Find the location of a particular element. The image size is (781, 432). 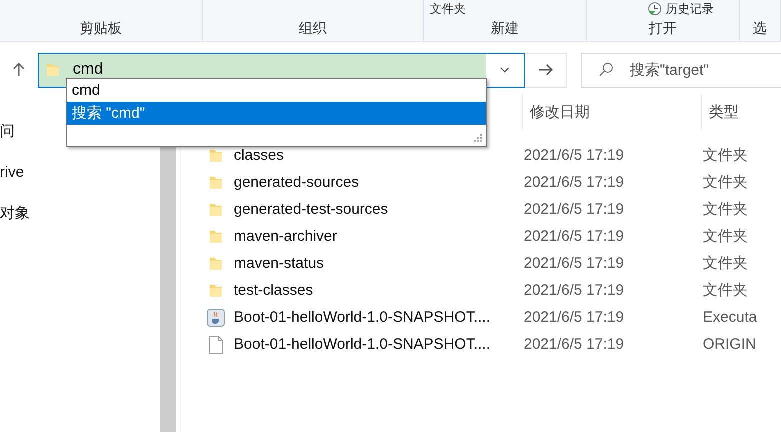

ribbon-command: 历史记录 is located at coordinates (690, 9).